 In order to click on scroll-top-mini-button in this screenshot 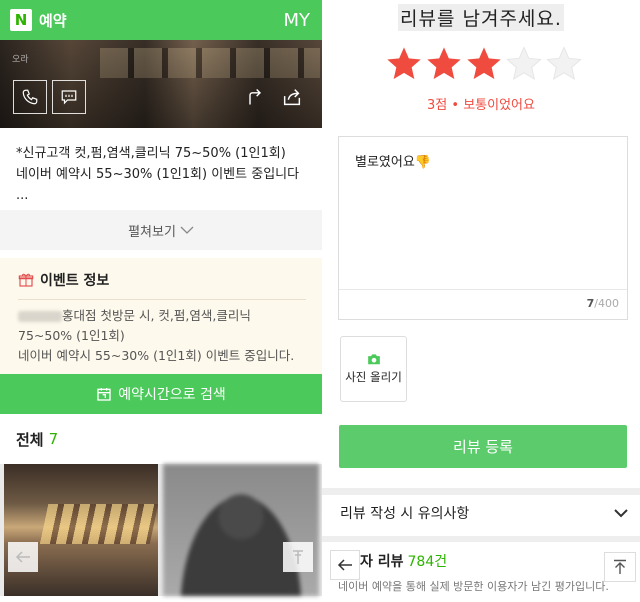, I will do `click(298, 557)`.